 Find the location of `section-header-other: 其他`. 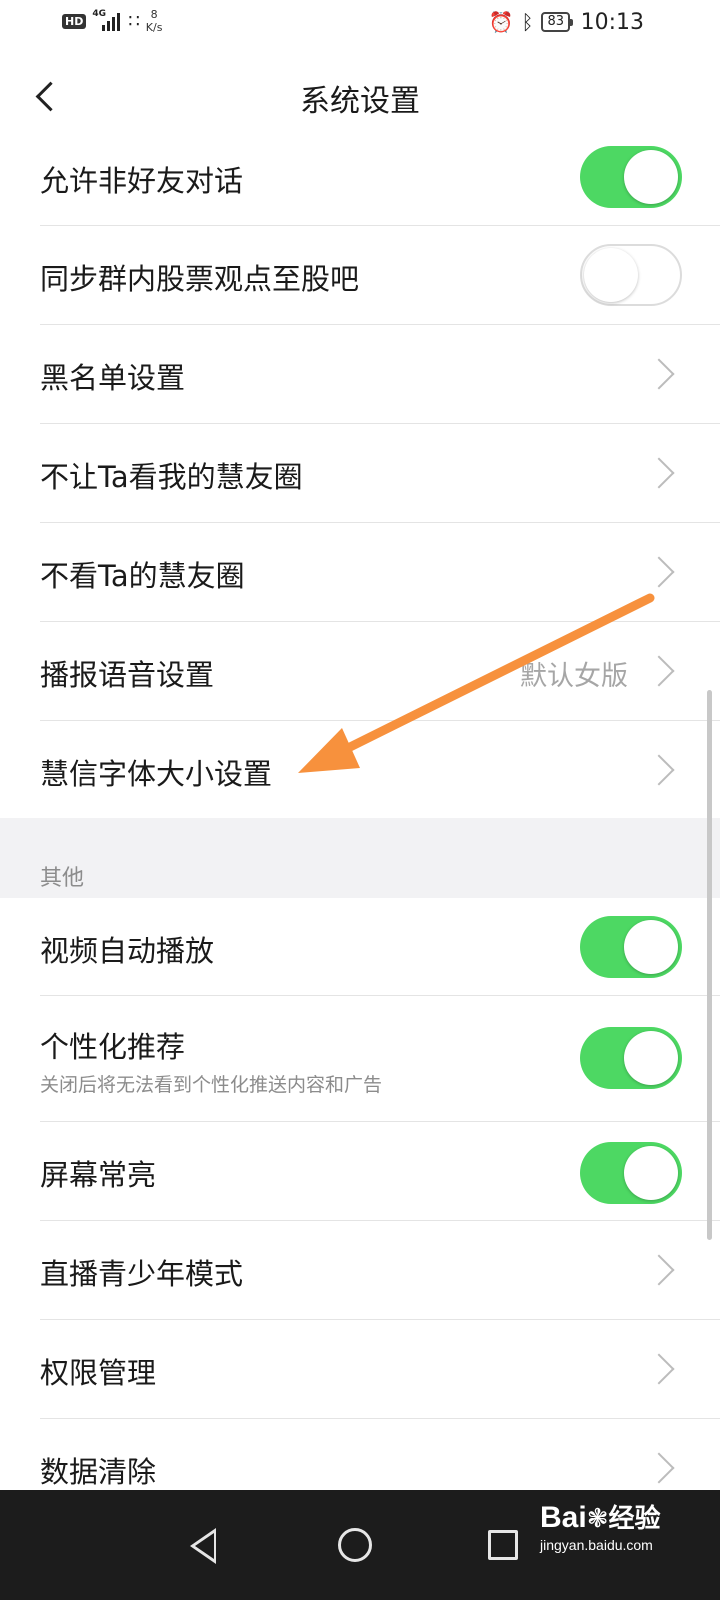

section-header-other: 其他 is located at coordinates (360, 858).